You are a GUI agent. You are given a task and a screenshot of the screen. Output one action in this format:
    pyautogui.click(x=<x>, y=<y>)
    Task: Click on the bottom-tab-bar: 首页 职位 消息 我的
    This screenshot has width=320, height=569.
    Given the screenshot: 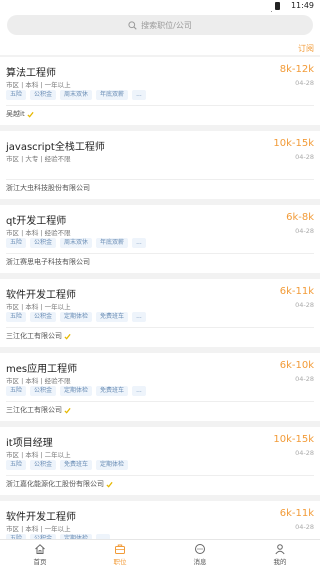 What is the action you would take?
    pyautogui.click(x=160, y=554)
    